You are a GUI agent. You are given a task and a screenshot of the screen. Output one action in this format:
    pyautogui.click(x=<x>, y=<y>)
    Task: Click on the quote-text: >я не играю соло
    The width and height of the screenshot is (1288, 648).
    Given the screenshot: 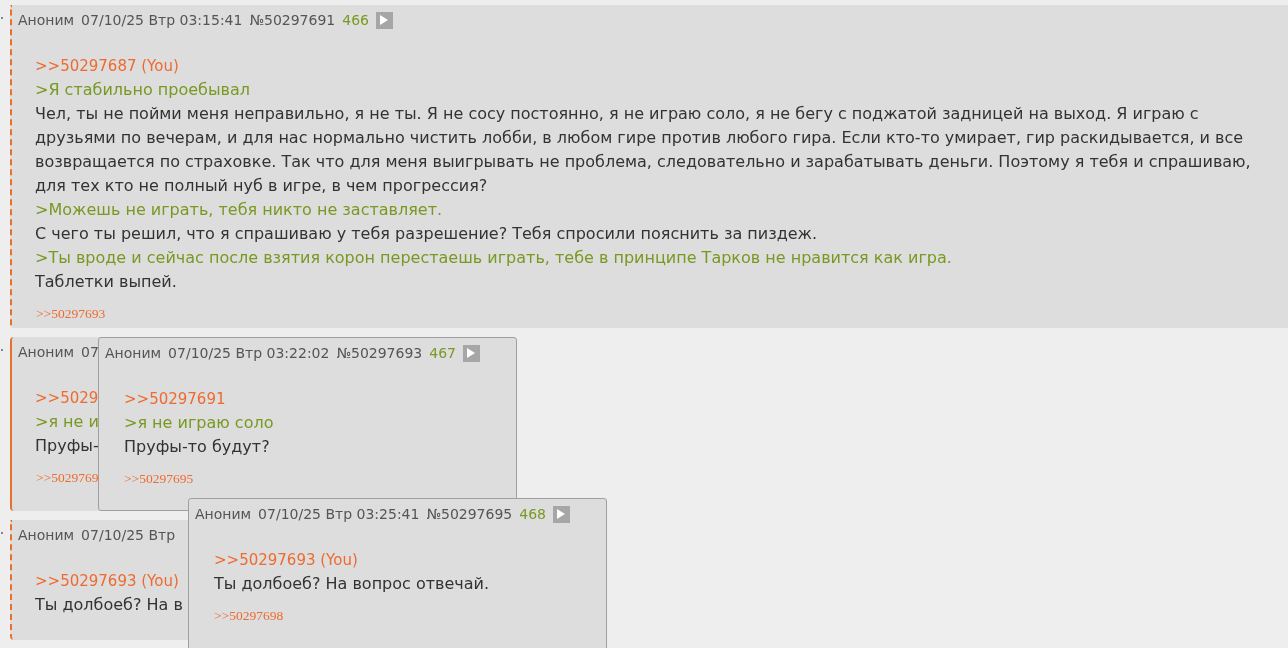 What is the action you would take?
    pyautogui.click(x=199, y=422)
    